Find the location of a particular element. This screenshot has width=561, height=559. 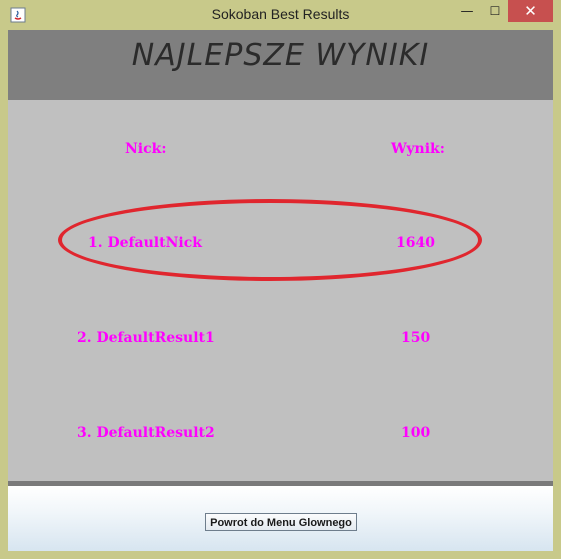

back-to-menu-button: Powrot do Menu Glownego is located at coordinates (281, 522).